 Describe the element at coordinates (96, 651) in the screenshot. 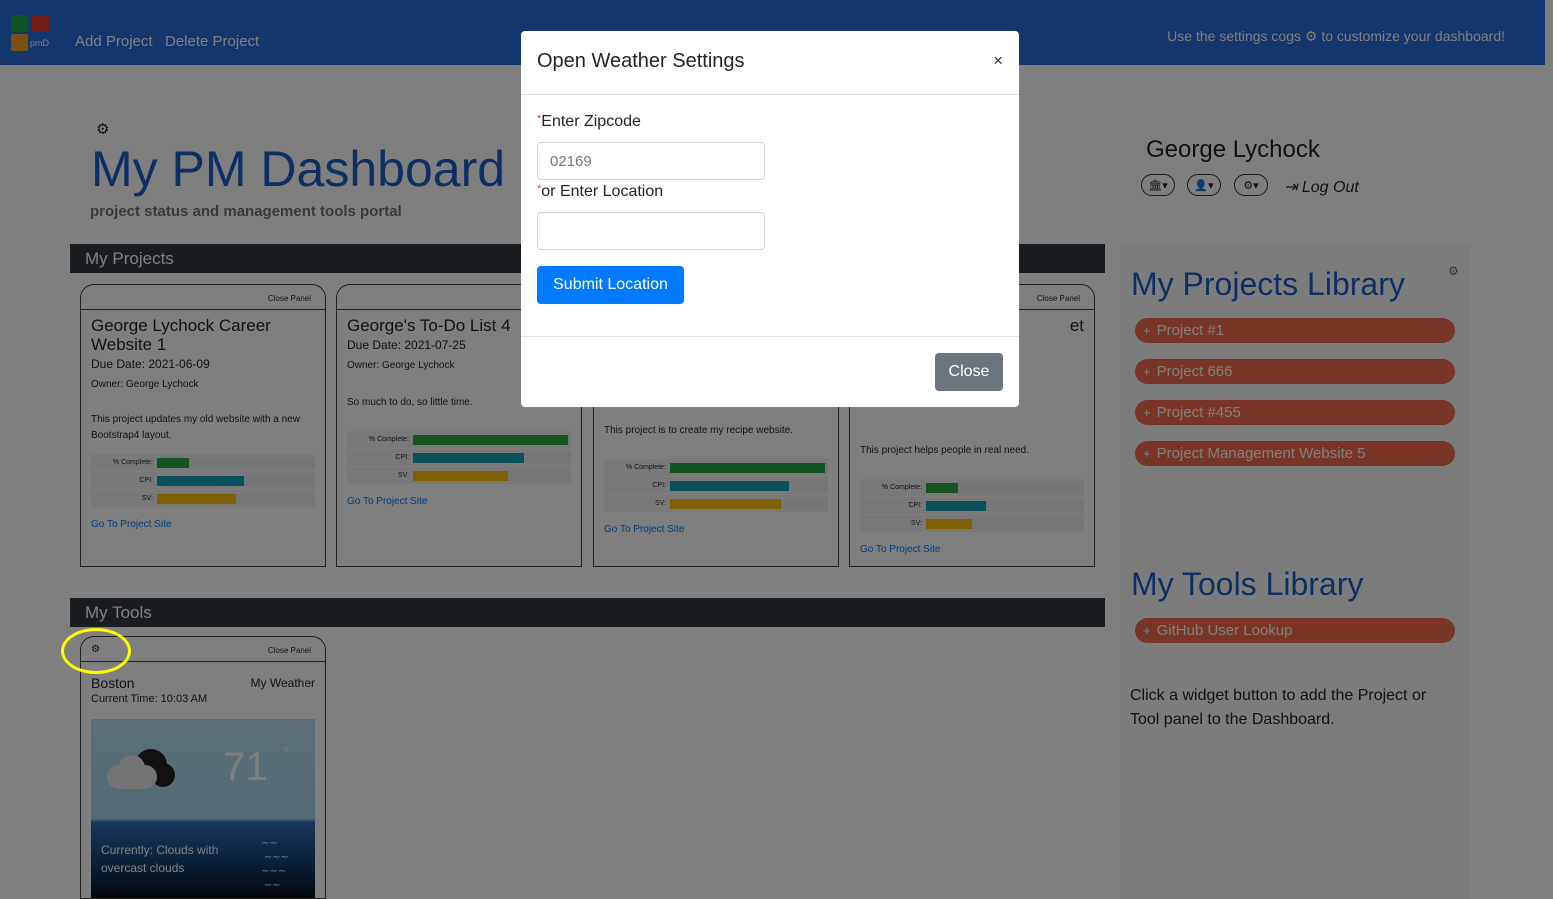

I see `highlight-ring` at that location.